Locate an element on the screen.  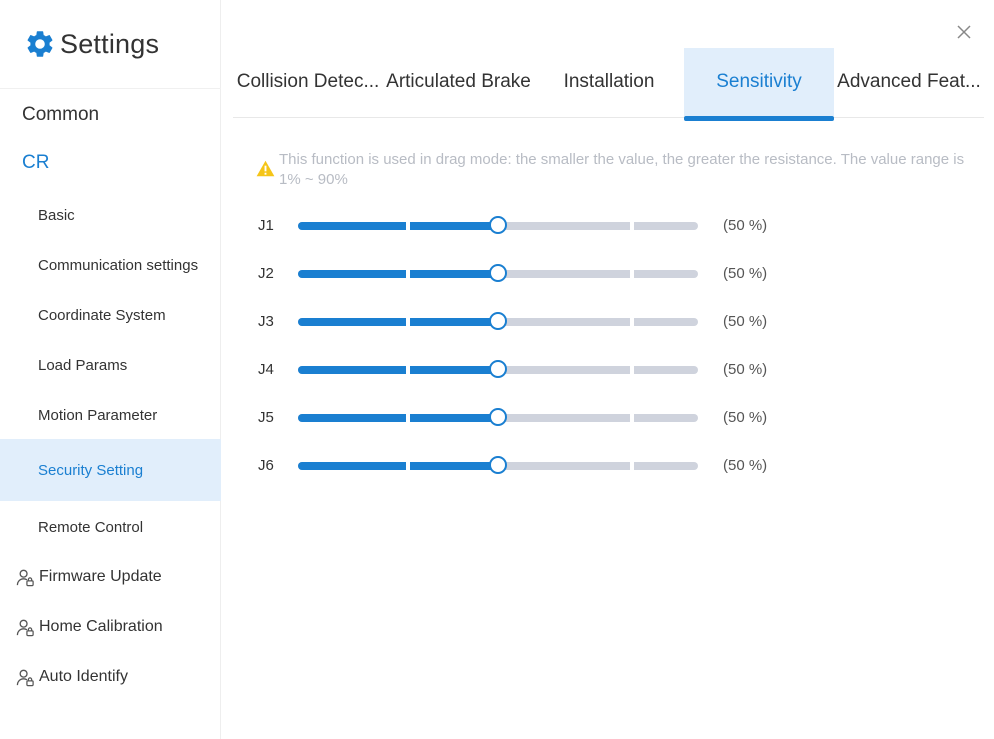
tab-articulated-brake: Articulated Brake is located at coordinates (458, 82).